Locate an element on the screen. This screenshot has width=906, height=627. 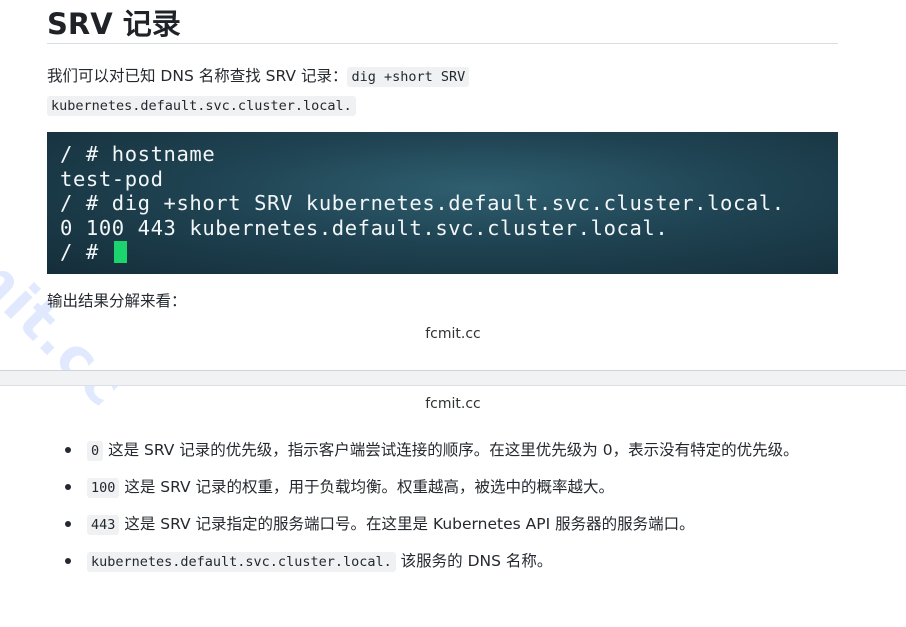
list-item: 100 这是 SRV 记录的权重，用于负载均衡。权重越高，被选中的概率越大。 is located at coordinates (447, 487).